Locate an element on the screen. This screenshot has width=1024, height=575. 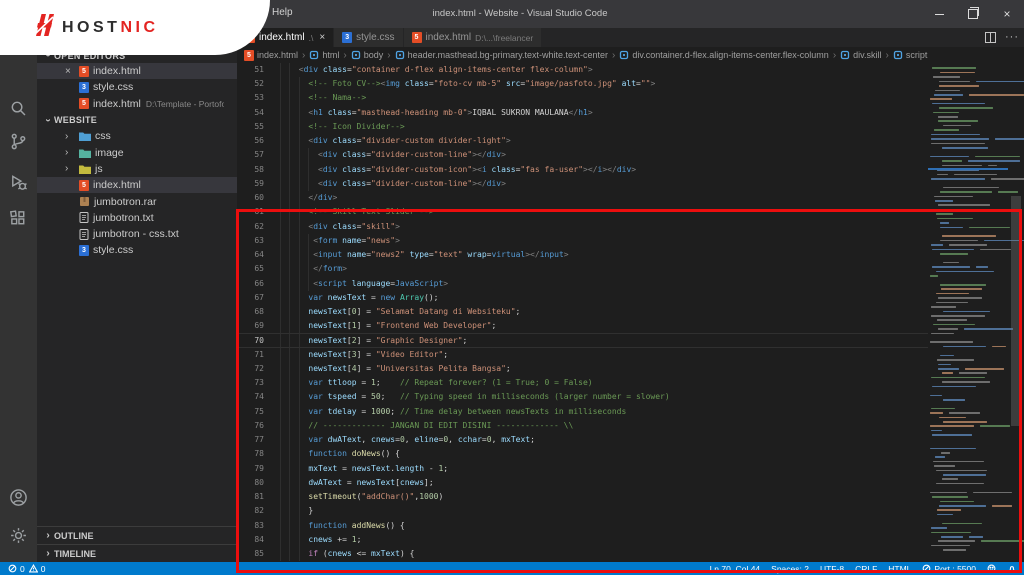
code-text: mxText = newsText.length - 1; is located at coordinates (378, 468).